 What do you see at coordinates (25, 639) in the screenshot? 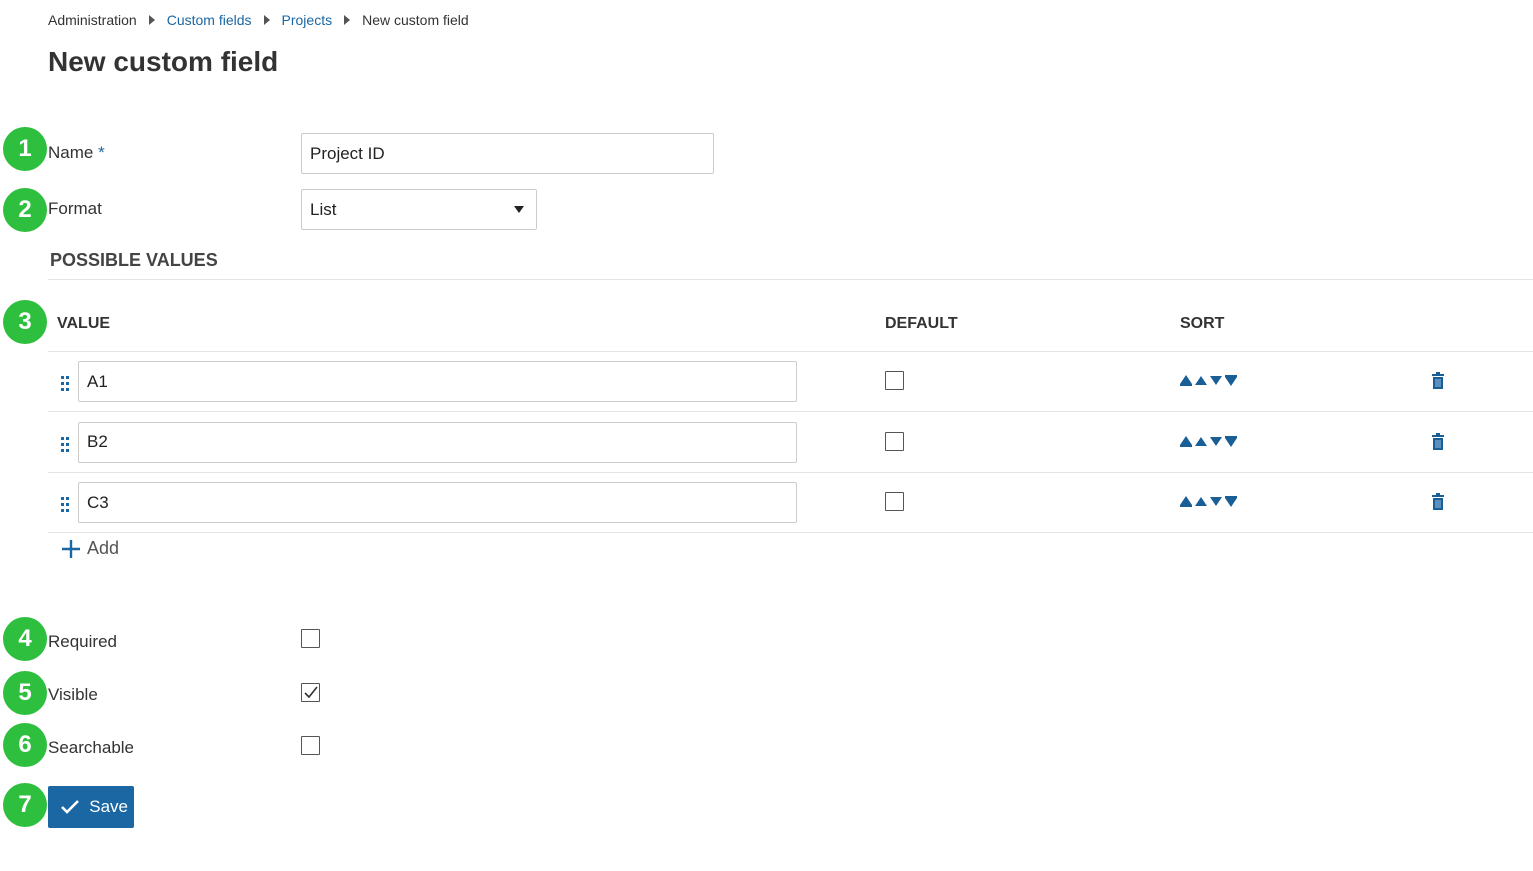
I see `annotation-badge: 4` at bounding box center [25, 639].